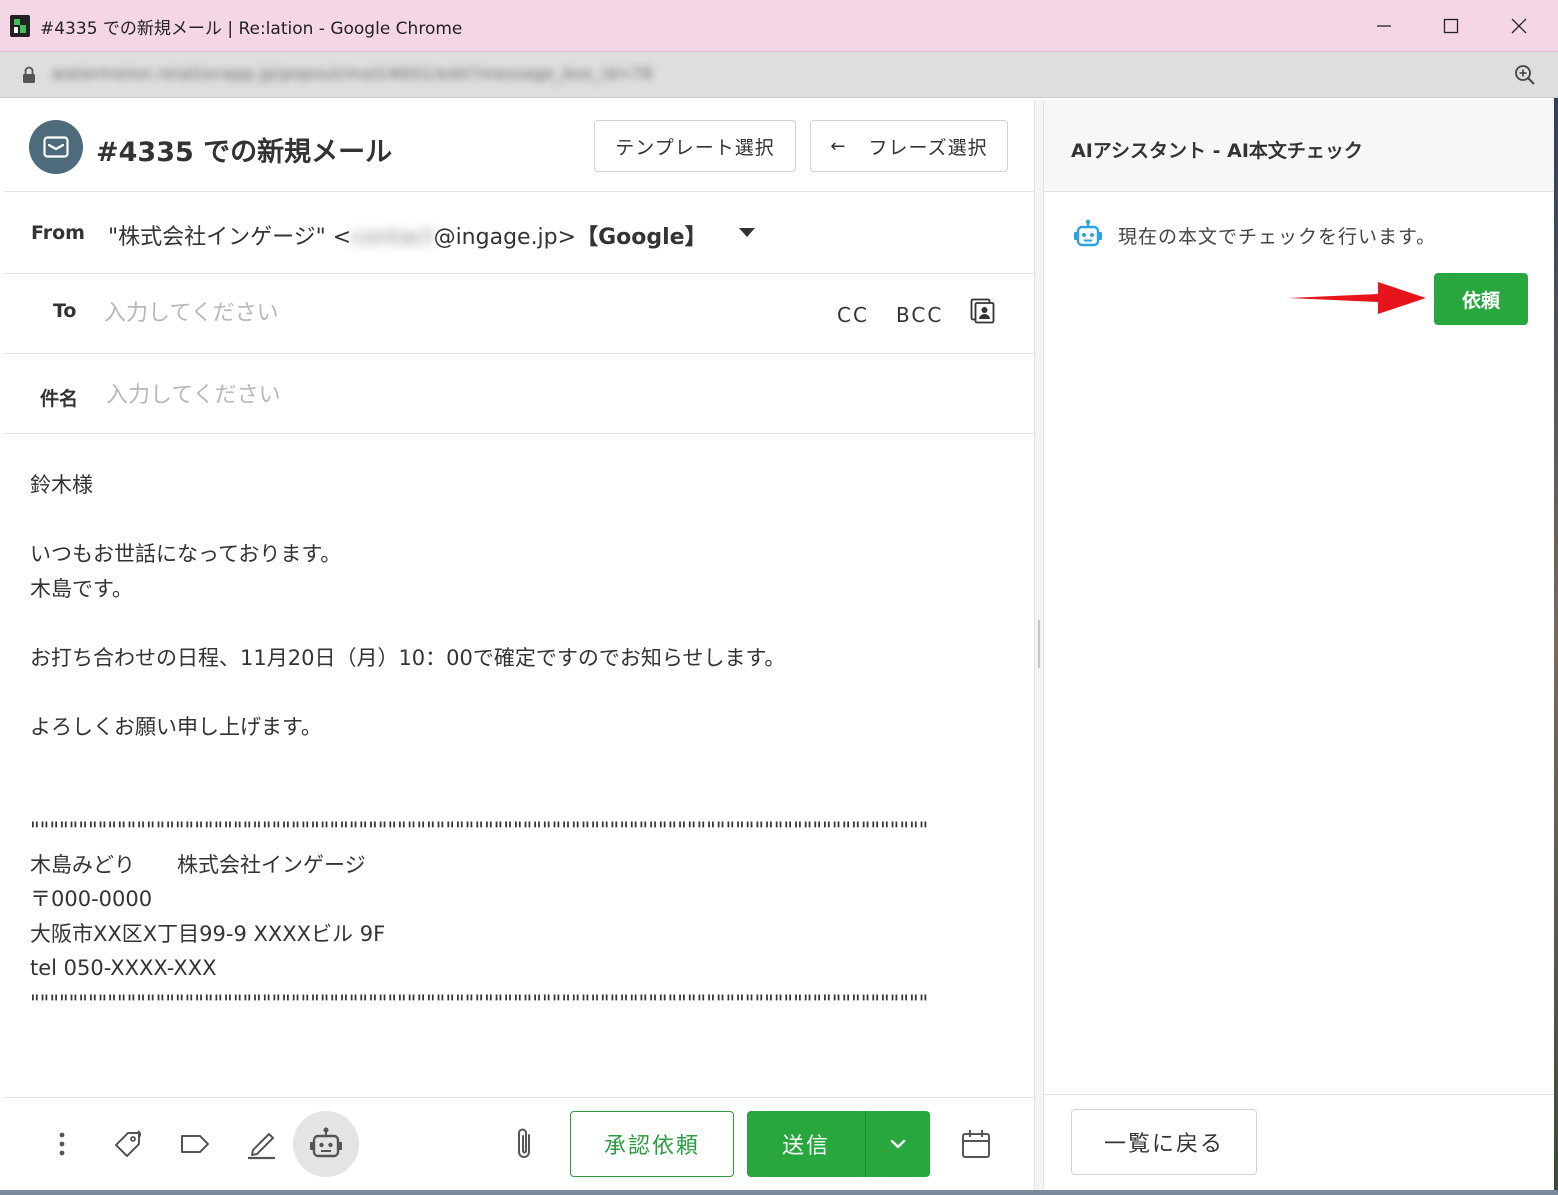  Describe the element at coordinates (58, 233) in the screenshot. I see `from-label: From` at that location.